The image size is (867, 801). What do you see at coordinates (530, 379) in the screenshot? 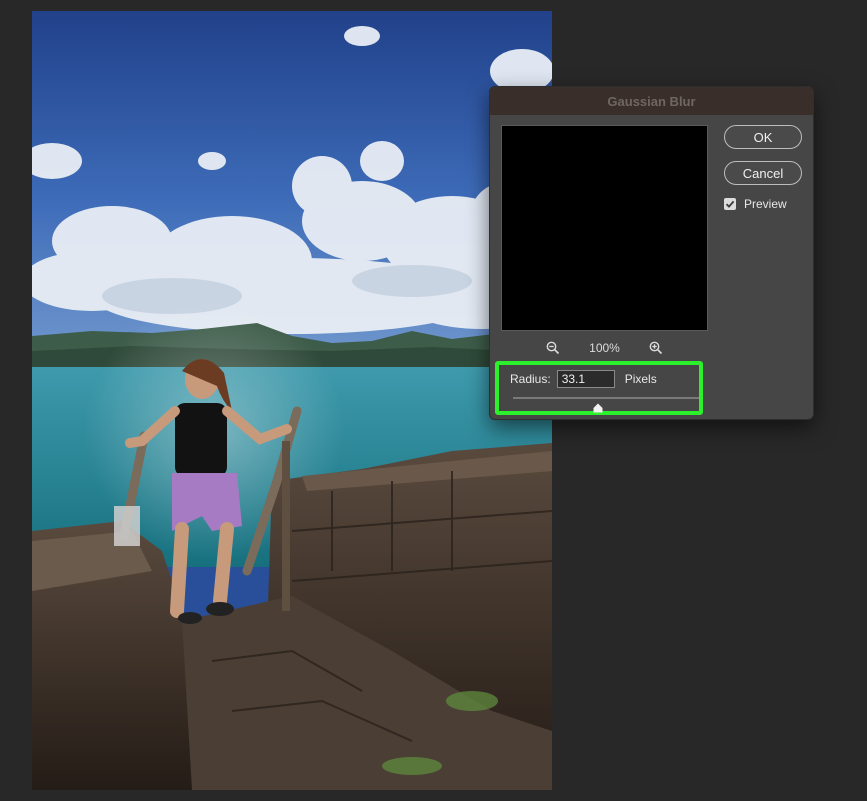
I see `radius-label: Radius:` at bounding box center [530, 379].